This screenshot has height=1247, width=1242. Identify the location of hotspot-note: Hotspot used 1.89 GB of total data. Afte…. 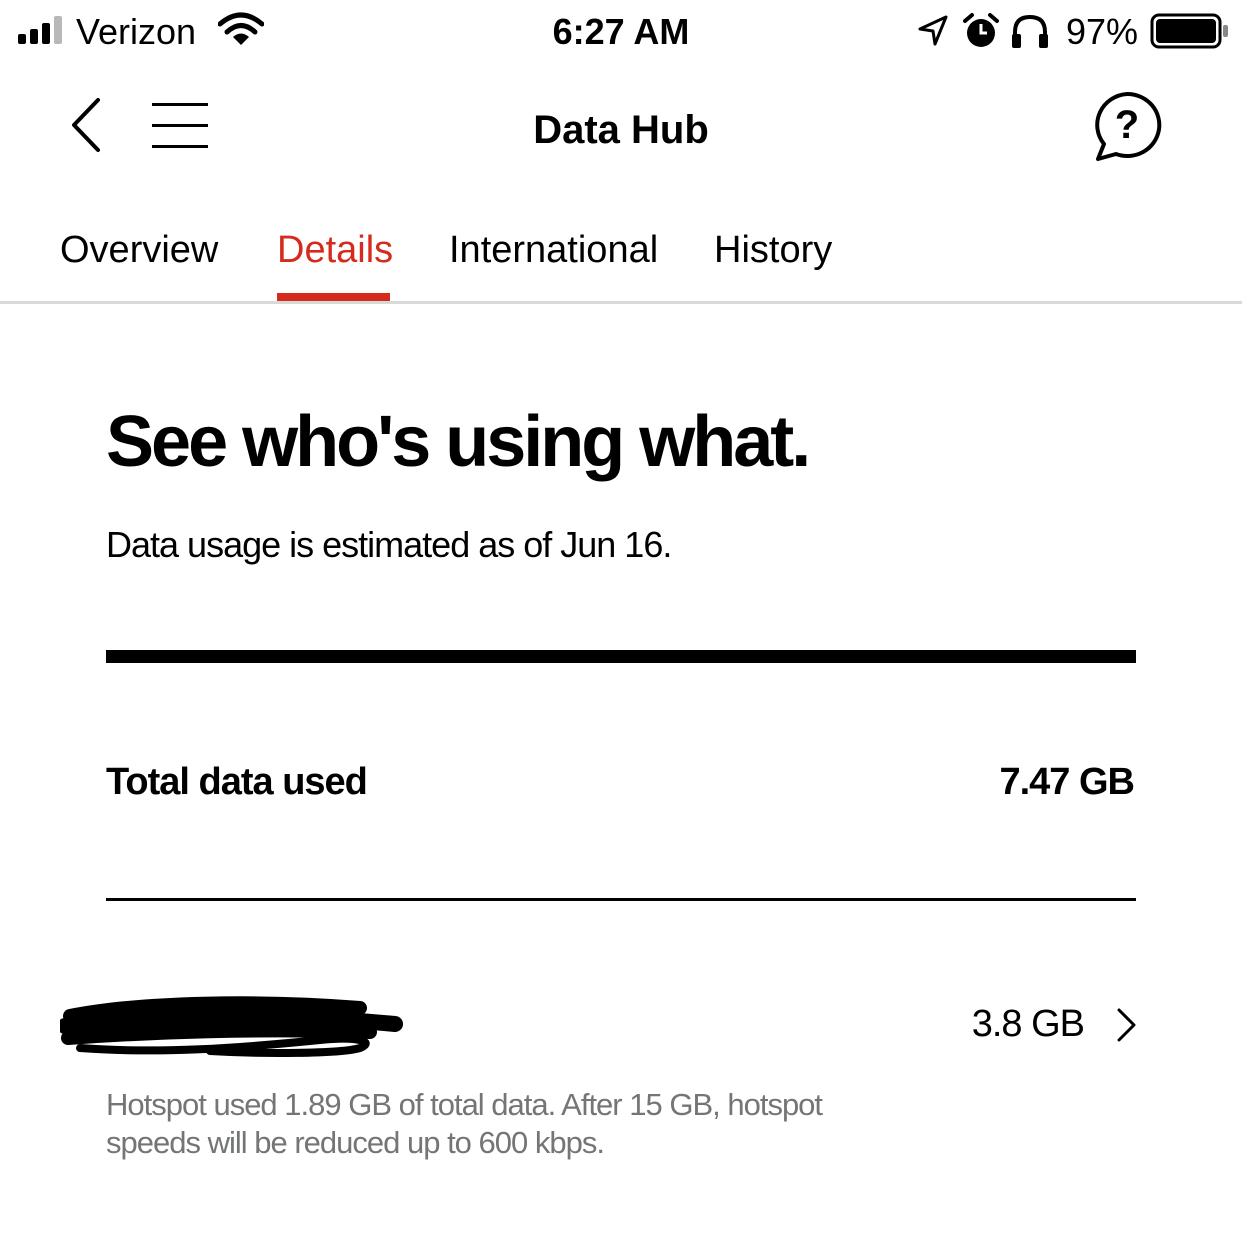
(464, 1123).